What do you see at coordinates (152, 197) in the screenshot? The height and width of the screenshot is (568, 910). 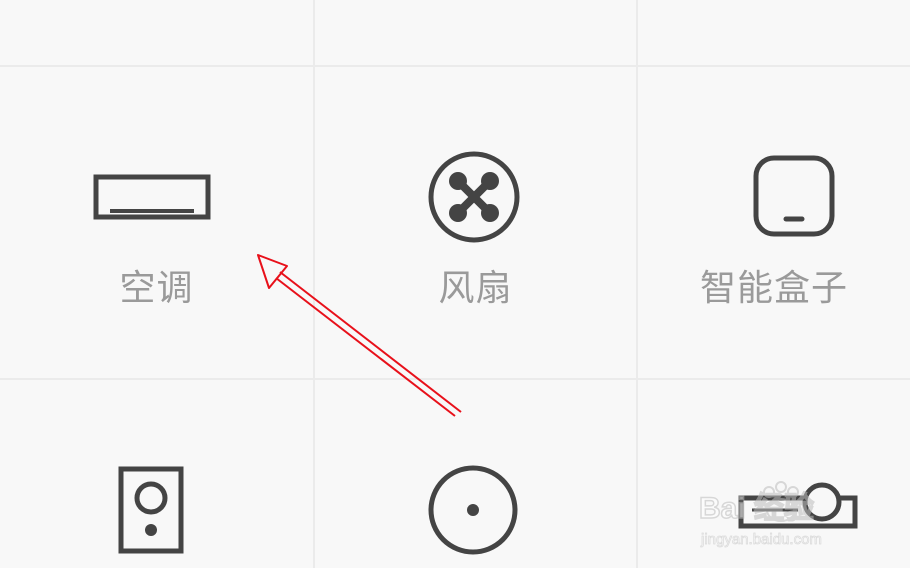 I see `air-conditioner-icon` at bounding box center [152, 197].